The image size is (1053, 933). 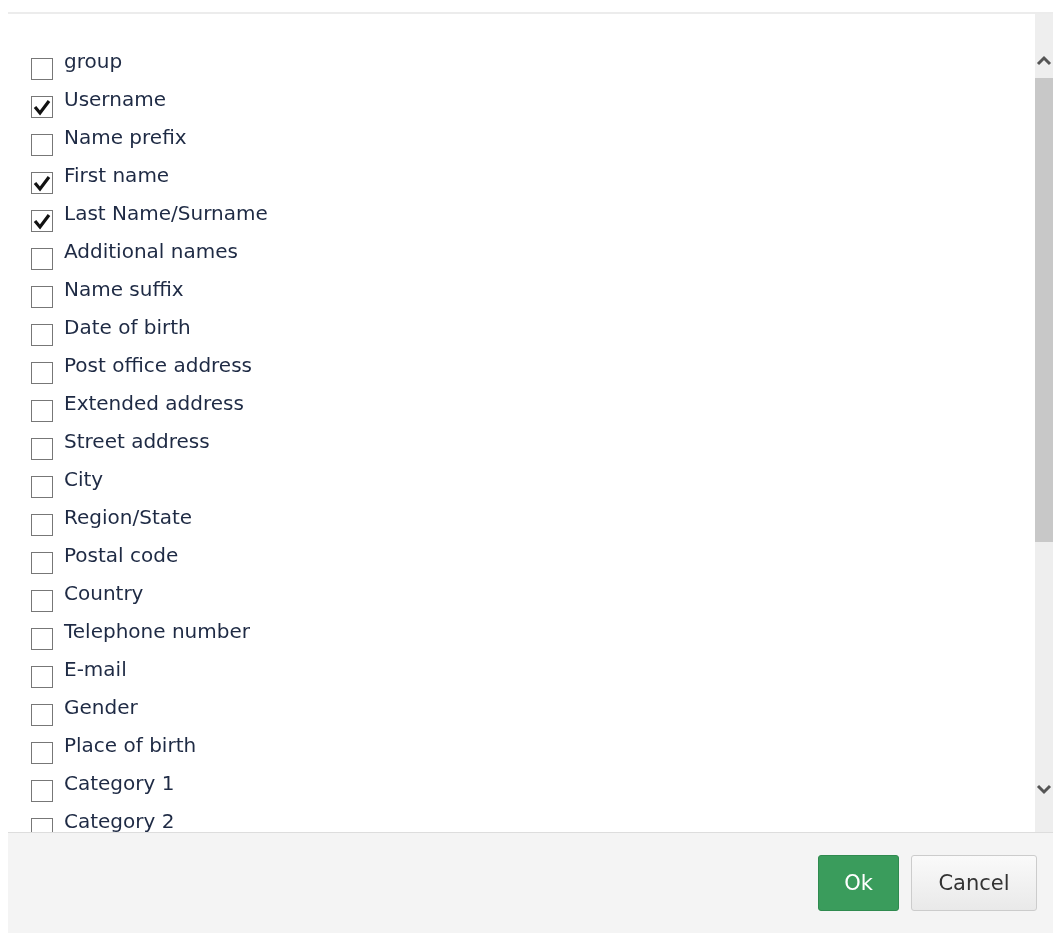 I want to click on field-label: E-mail, so click(x=95, y=669).